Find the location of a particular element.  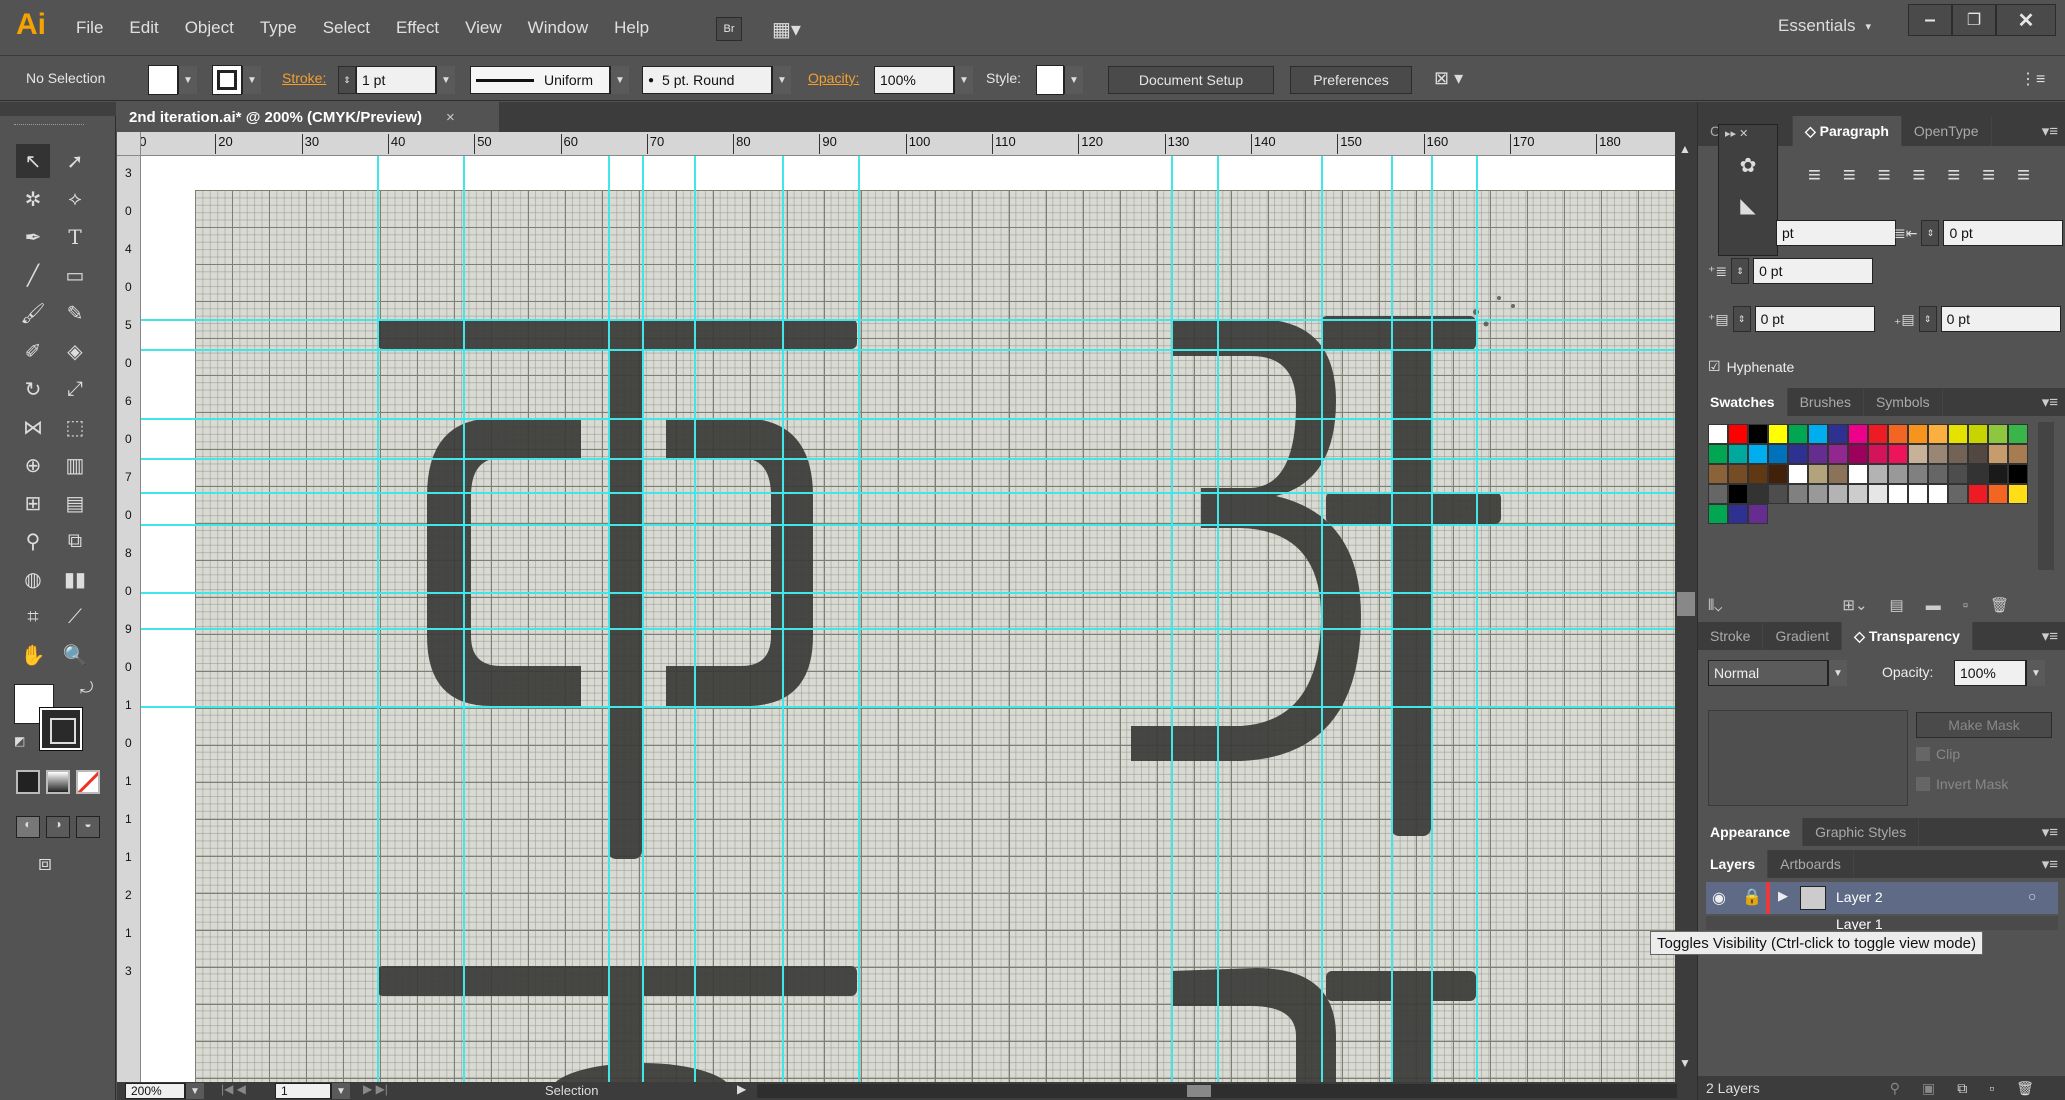

tab-symbols: Symbols is located at coordinates (1903, 402).